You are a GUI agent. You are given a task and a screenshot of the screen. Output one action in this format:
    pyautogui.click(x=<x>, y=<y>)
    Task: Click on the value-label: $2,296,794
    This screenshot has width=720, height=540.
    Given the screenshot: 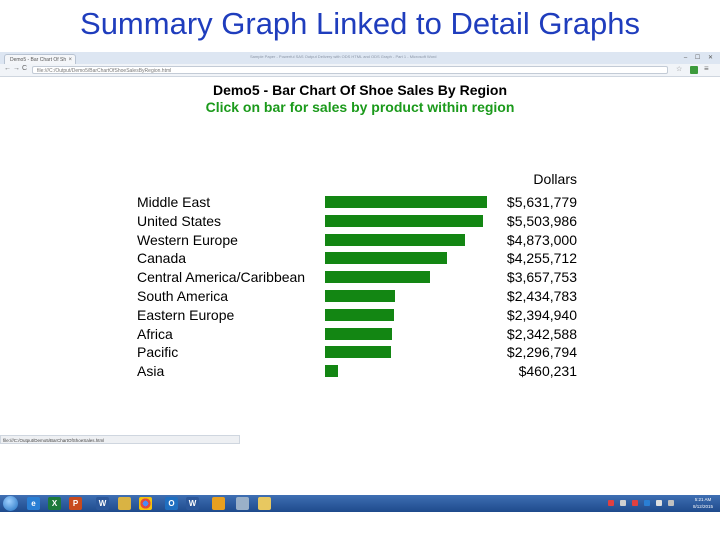 What is the action you would take?
    pyautogui.click(x=541, y=352)
    